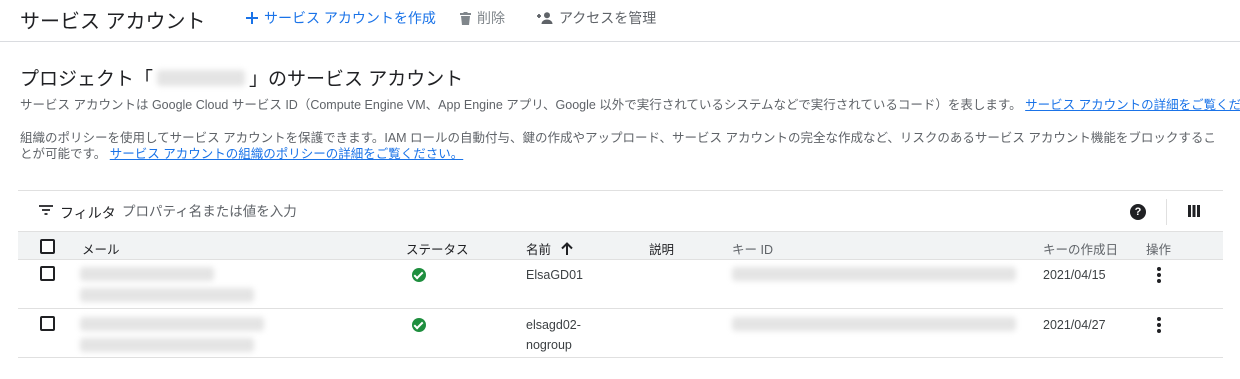  Describe the element at coordinates (539, 250) in the screenshot. I see `column-name-label: 名前` at that location.